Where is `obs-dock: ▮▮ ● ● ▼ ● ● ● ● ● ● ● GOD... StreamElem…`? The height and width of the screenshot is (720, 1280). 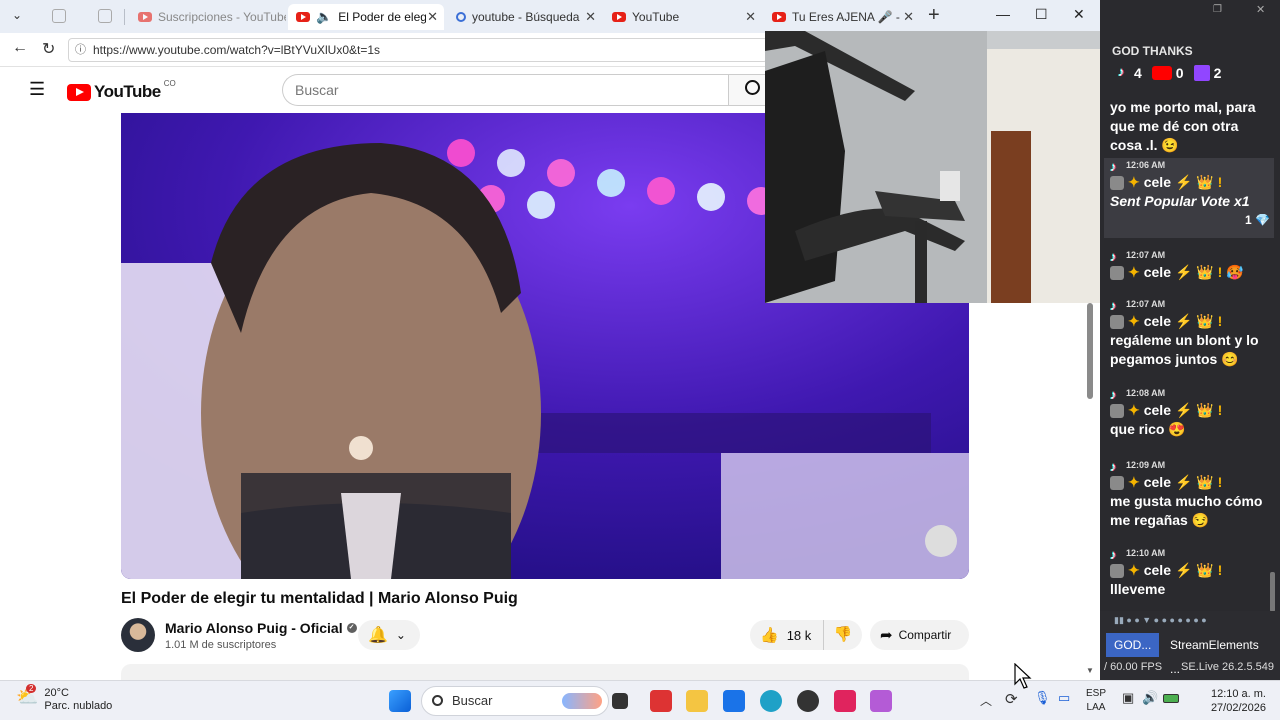
obs-dock: ▮▮ ● ● ▼ ● ● ● ● ● ● ● GOD... StreamElem… is located at coordinates (1190, 645).